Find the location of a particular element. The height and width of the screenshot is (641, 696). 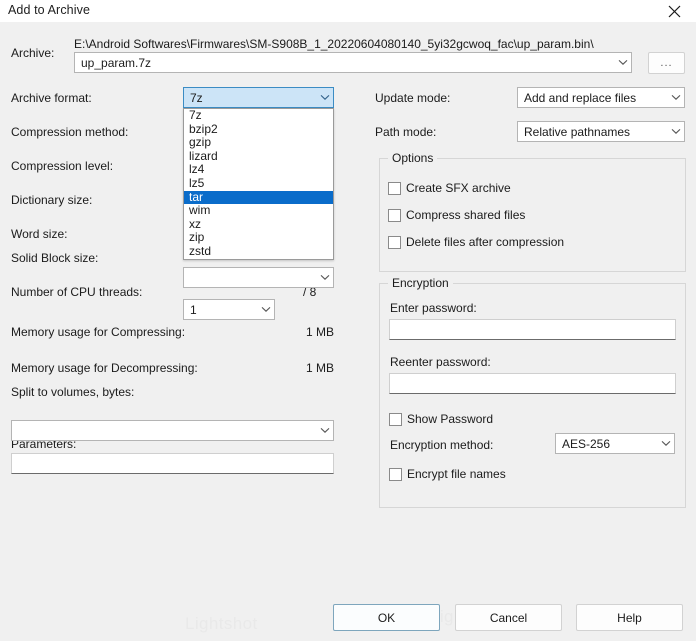

watermark-secondary: Lightshot is located at coordinates (221, 623).